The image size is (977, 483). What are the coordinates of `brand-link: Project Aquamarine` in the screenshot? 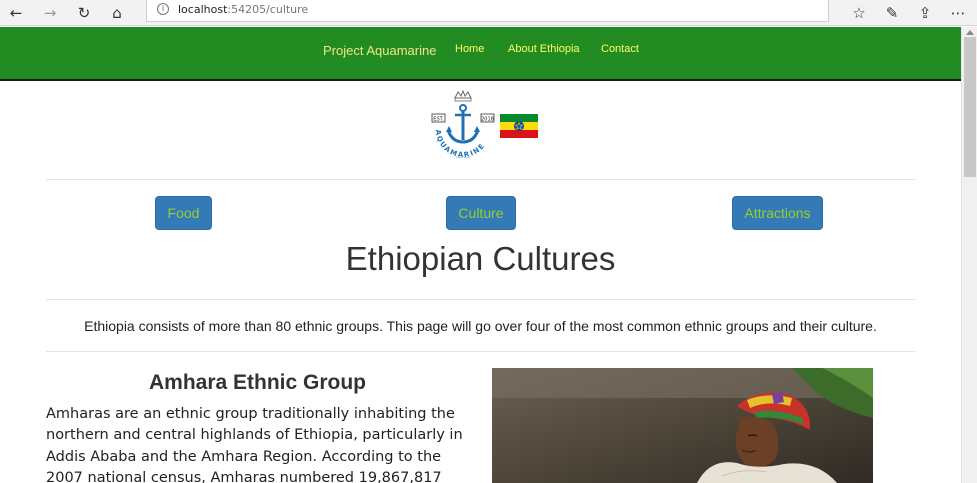 It's located at (379, 50).